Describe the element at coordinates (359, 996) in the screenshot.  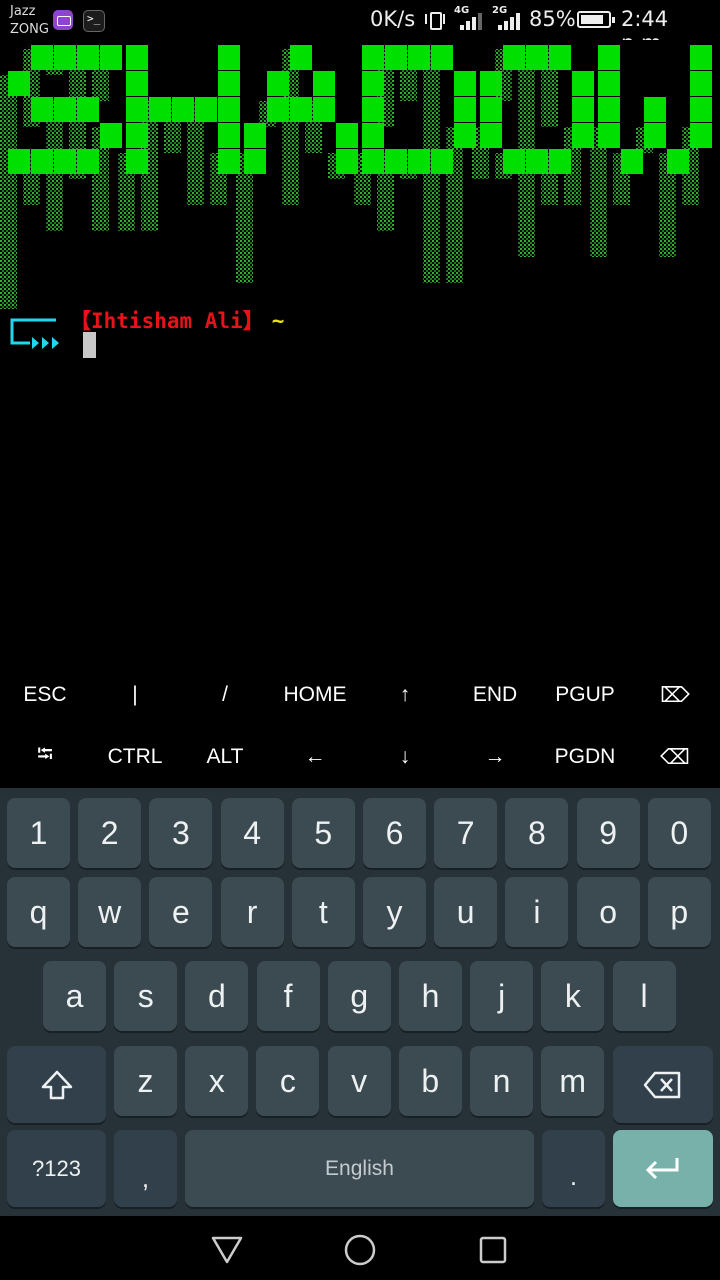
I see `letter-key-g: g` at that location.